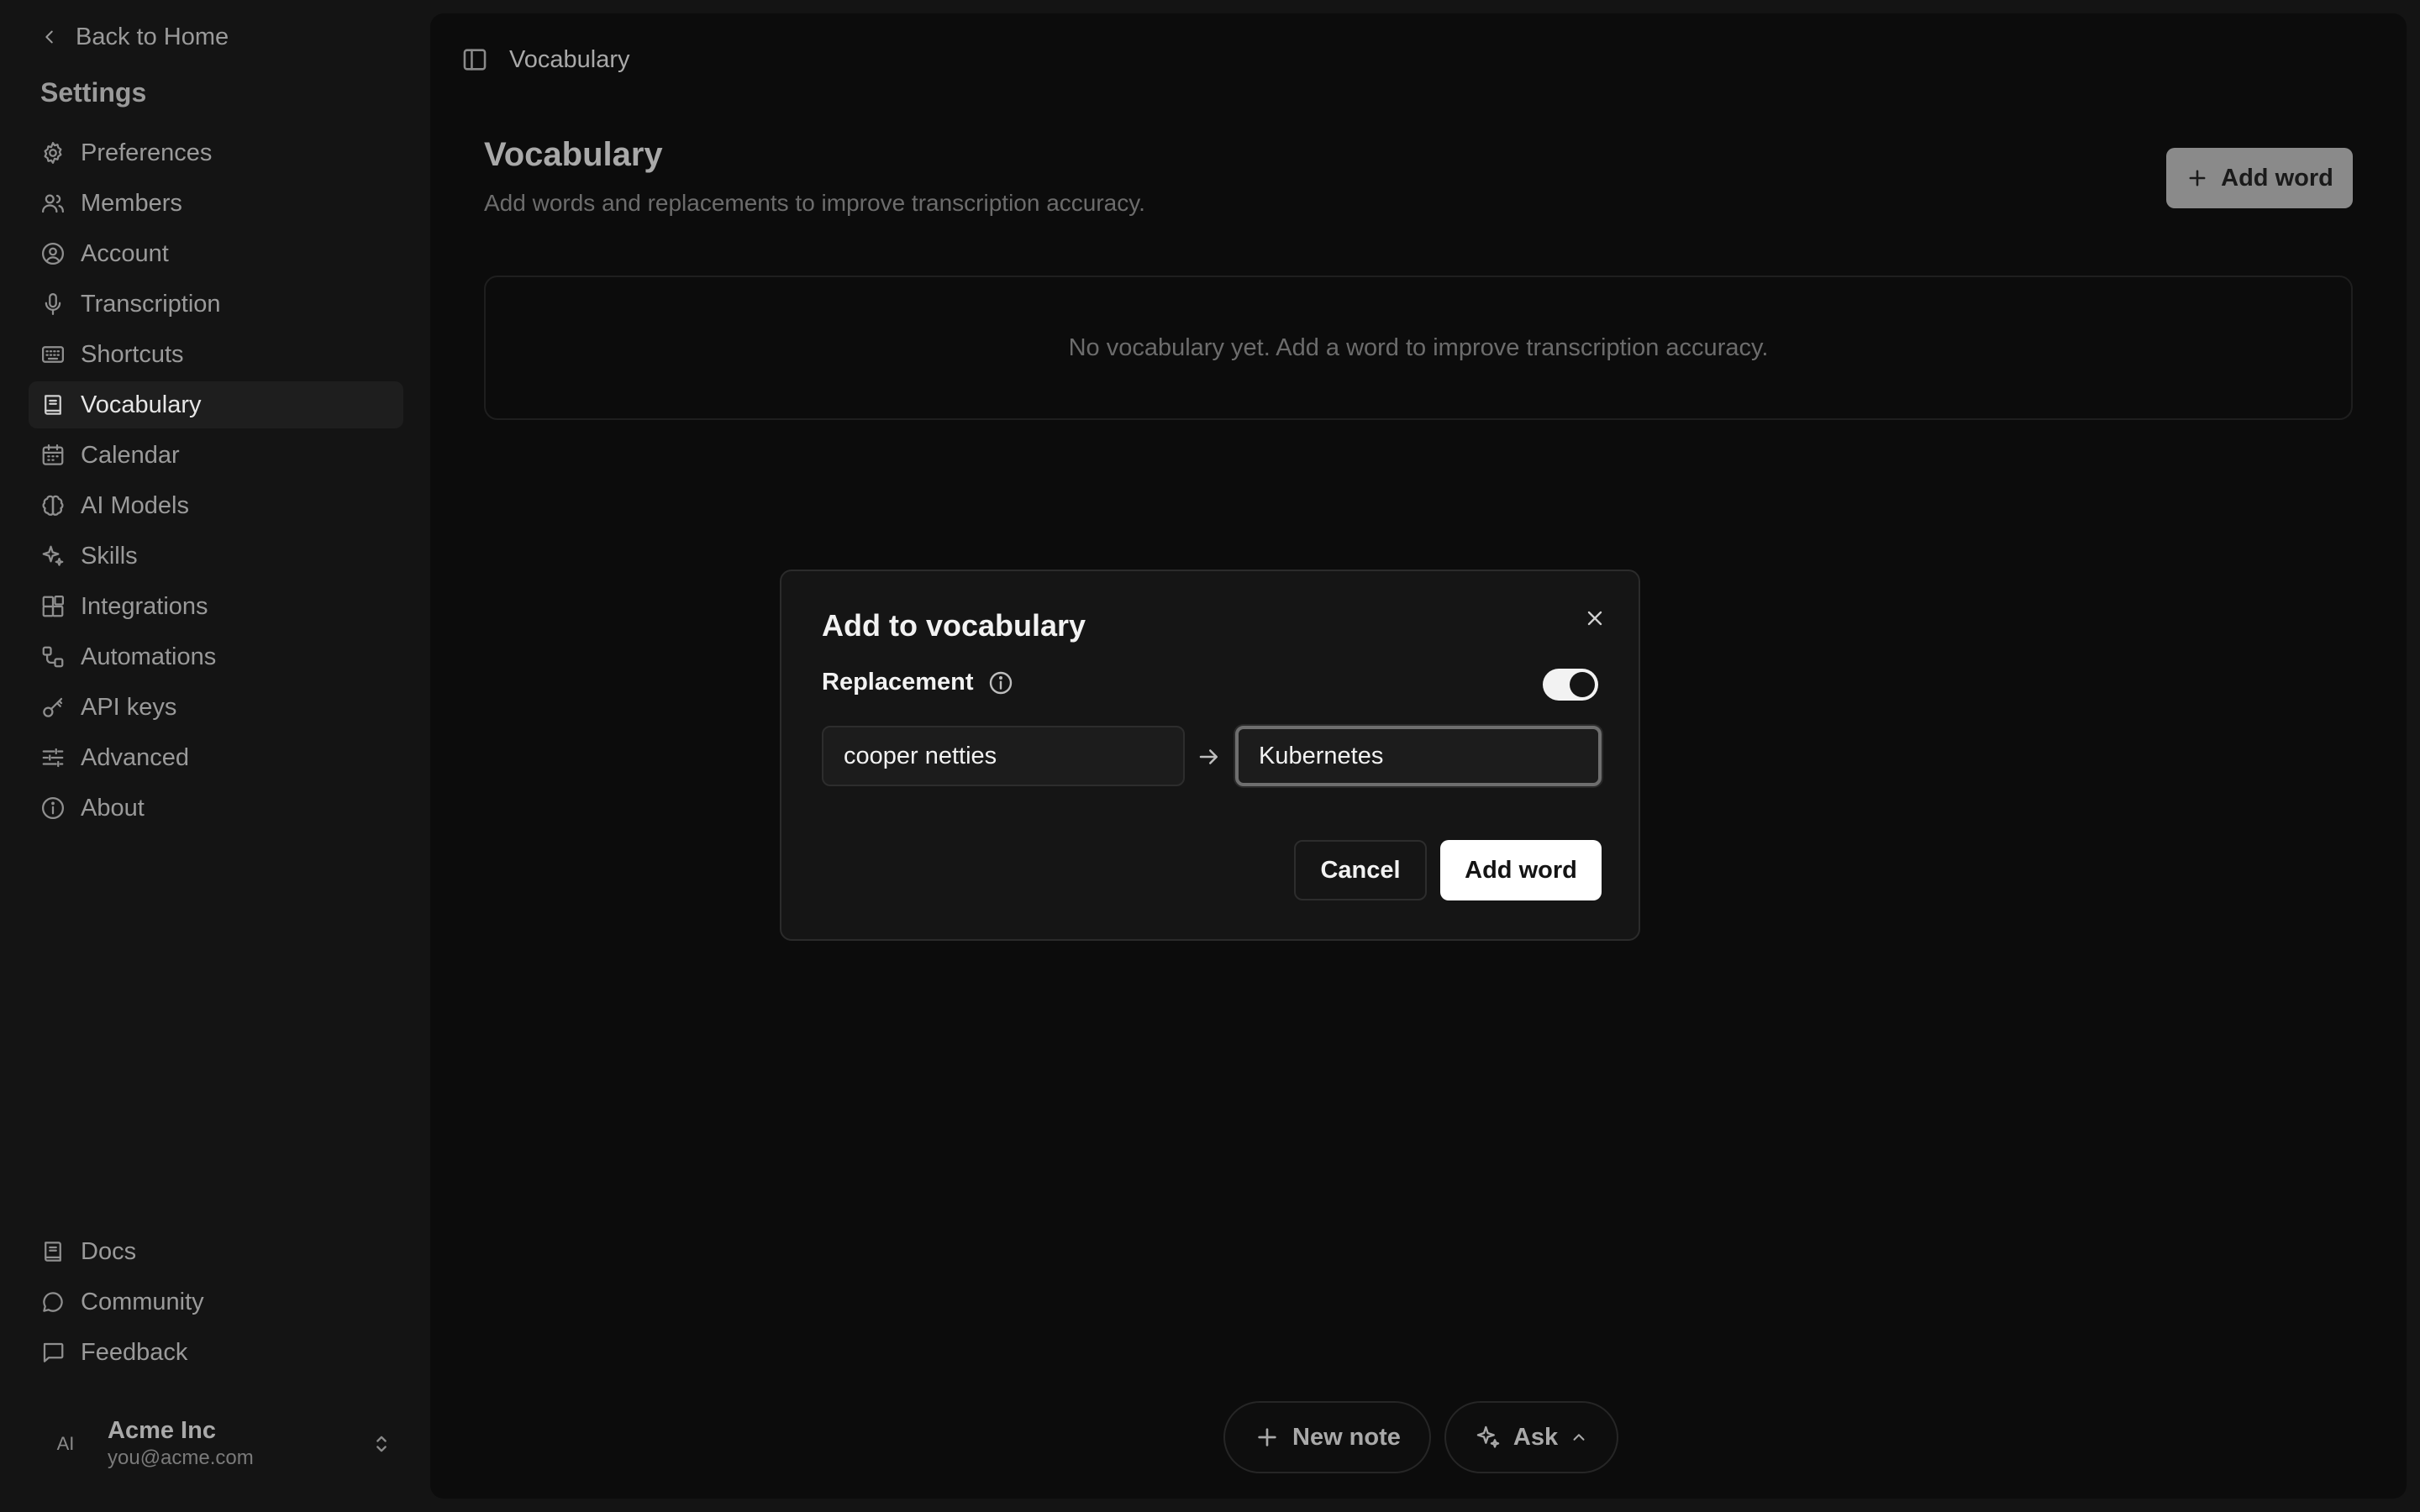  Describe the element at coordinates (53, 354) in the screenshot. I see `keyboard-icon` at that location.